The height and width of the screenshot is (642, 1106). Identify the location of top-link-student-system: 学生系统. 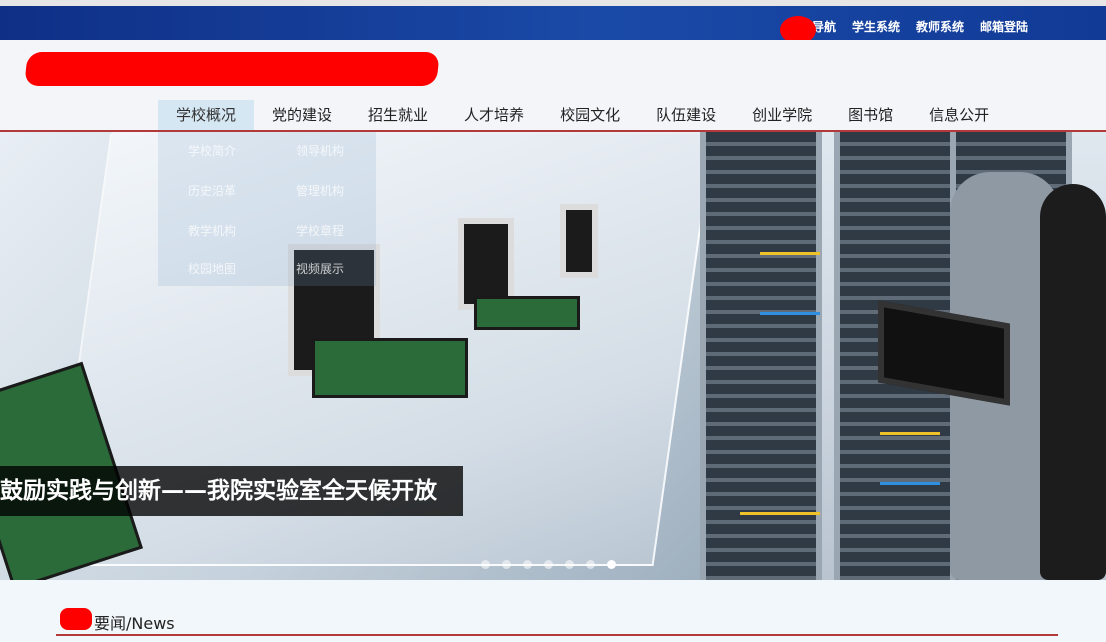
(876, 26).